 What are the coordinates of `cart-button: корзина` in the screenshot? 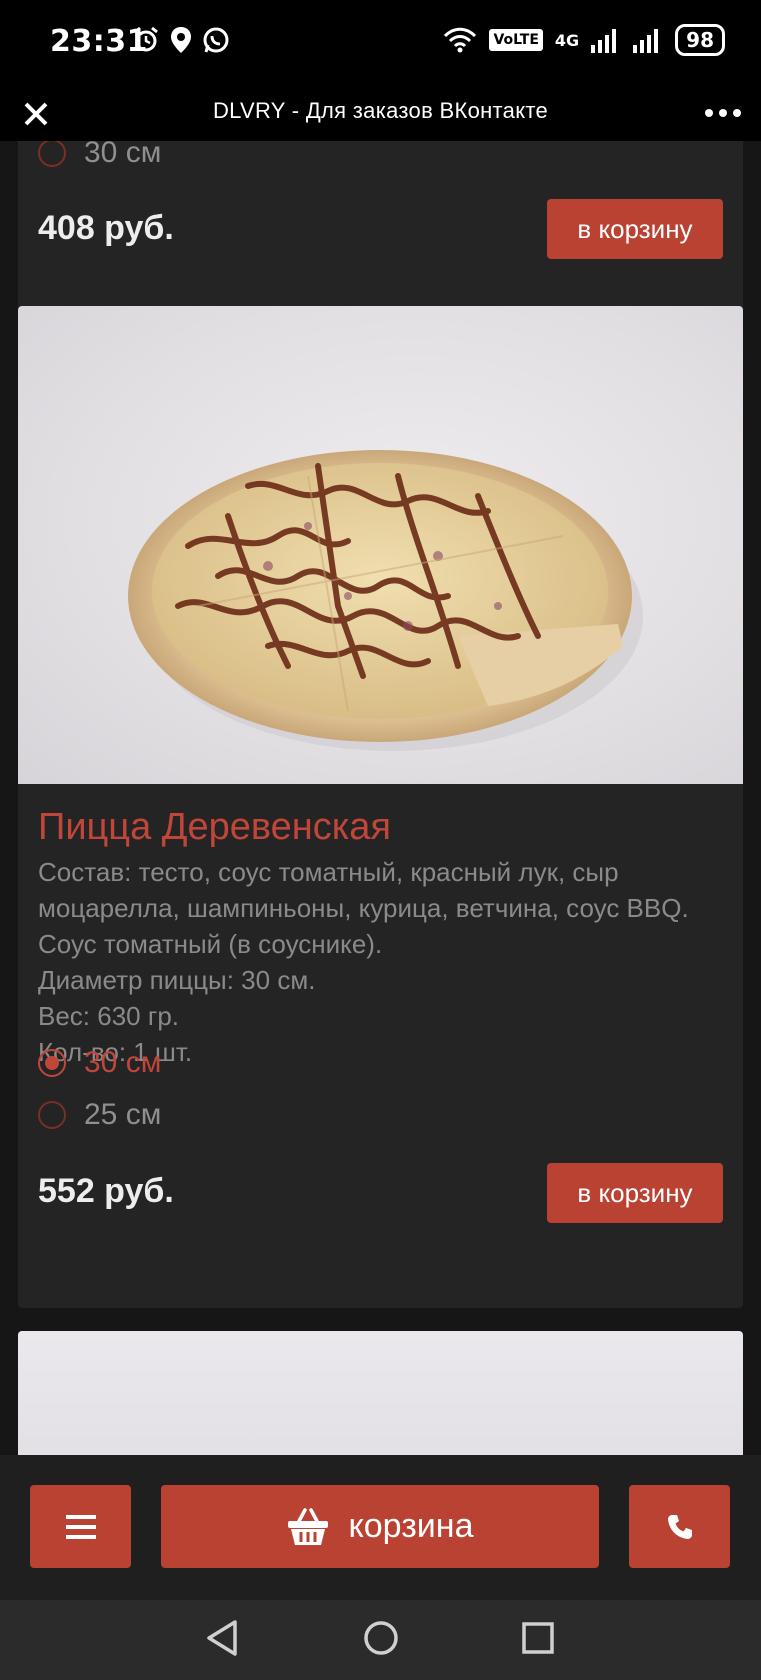 It's located at (380, 1526).